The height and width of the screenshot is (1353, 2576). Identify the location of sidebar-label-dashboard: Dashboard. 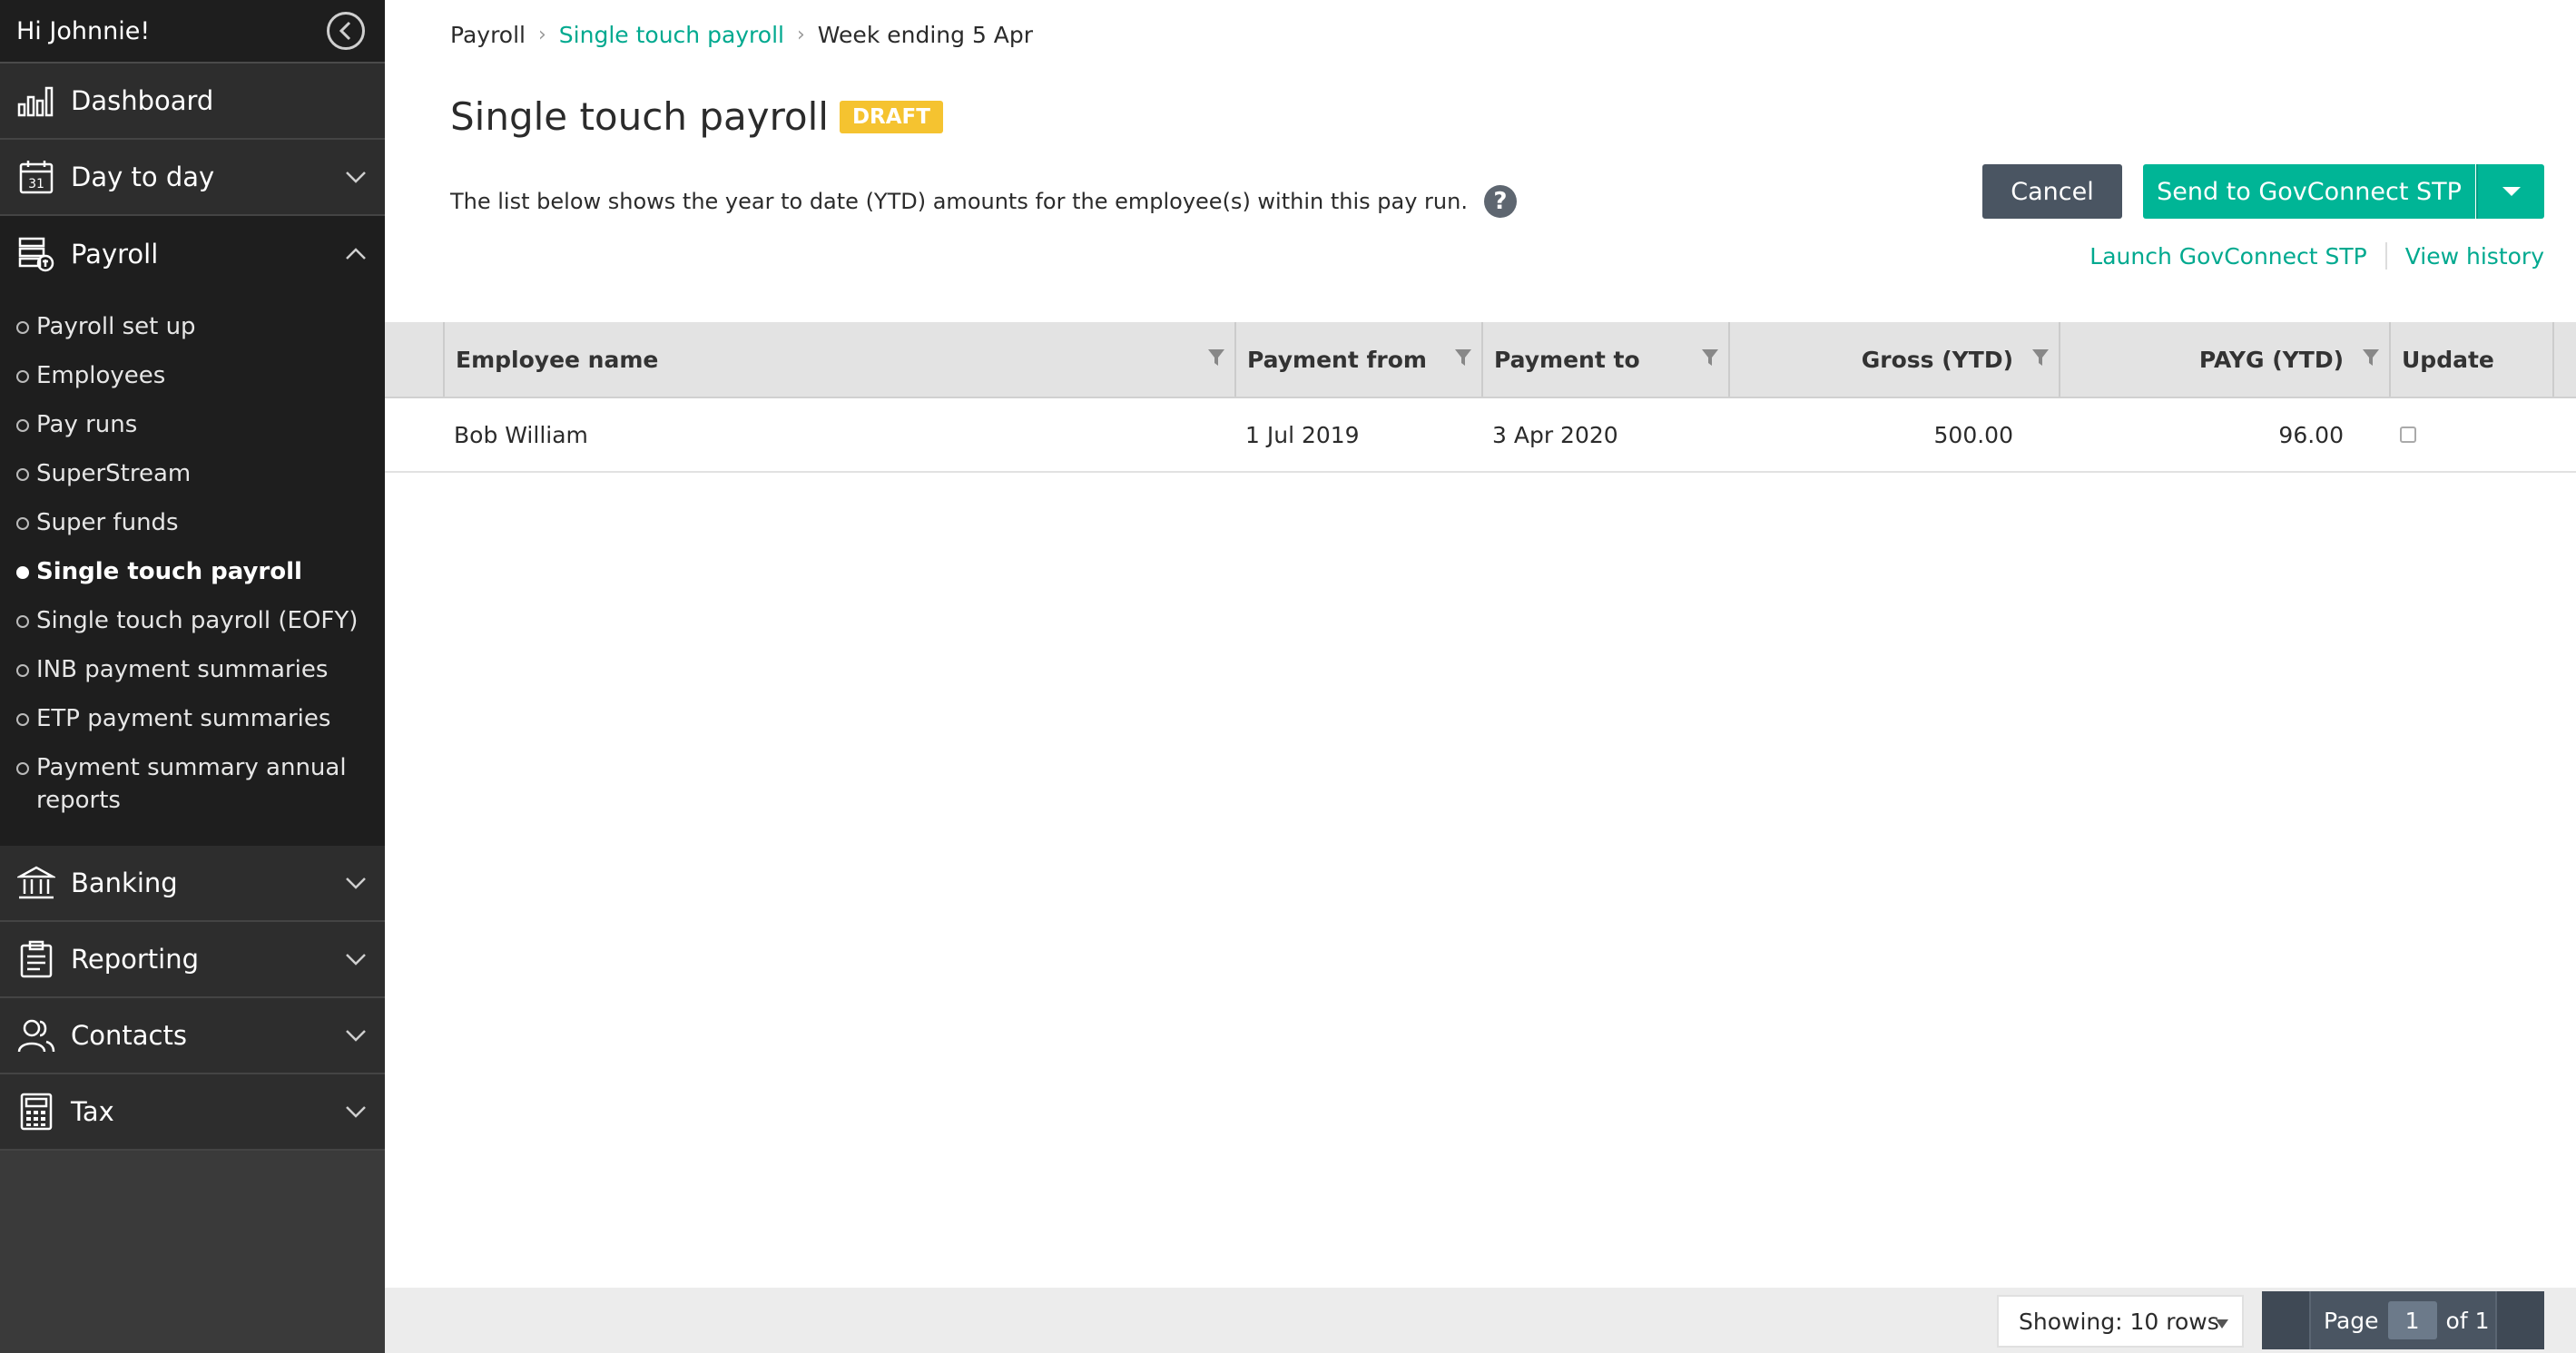
(142, 100).